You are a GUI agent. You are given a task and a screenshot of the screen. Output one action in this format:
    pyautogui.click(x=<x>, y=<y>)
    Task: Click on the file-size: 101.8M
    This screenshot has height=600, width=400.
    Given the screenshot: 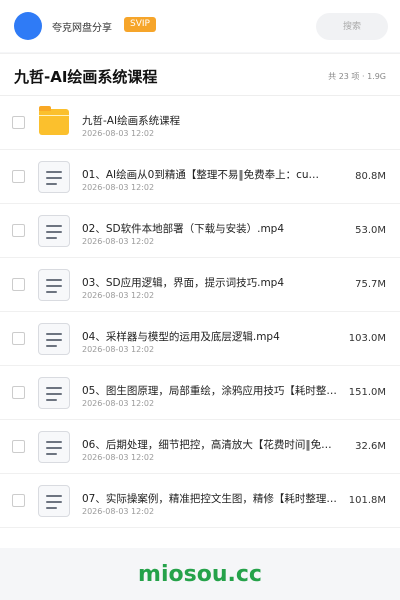 What is the action you would take?
    pyautogui.click(x=367, y=500)
    